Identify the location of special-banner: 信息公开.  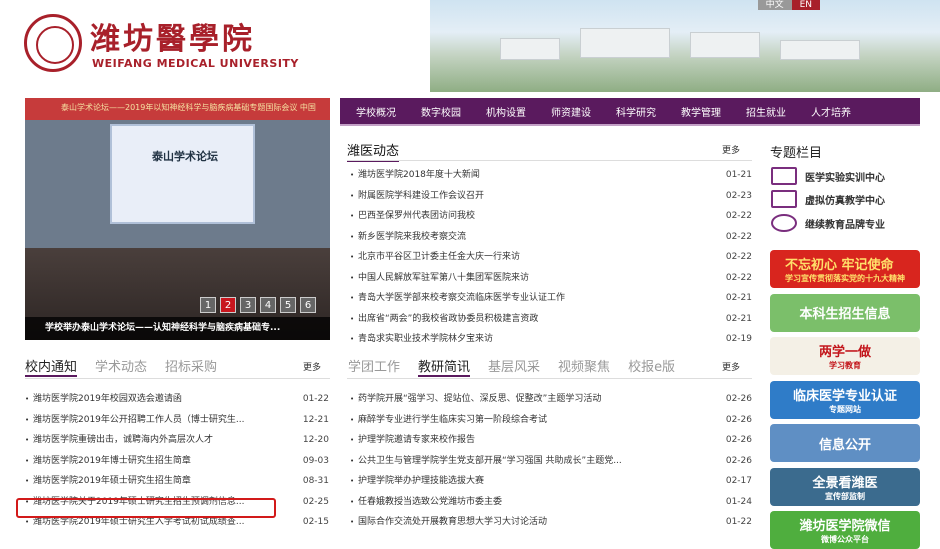
(845, 443).